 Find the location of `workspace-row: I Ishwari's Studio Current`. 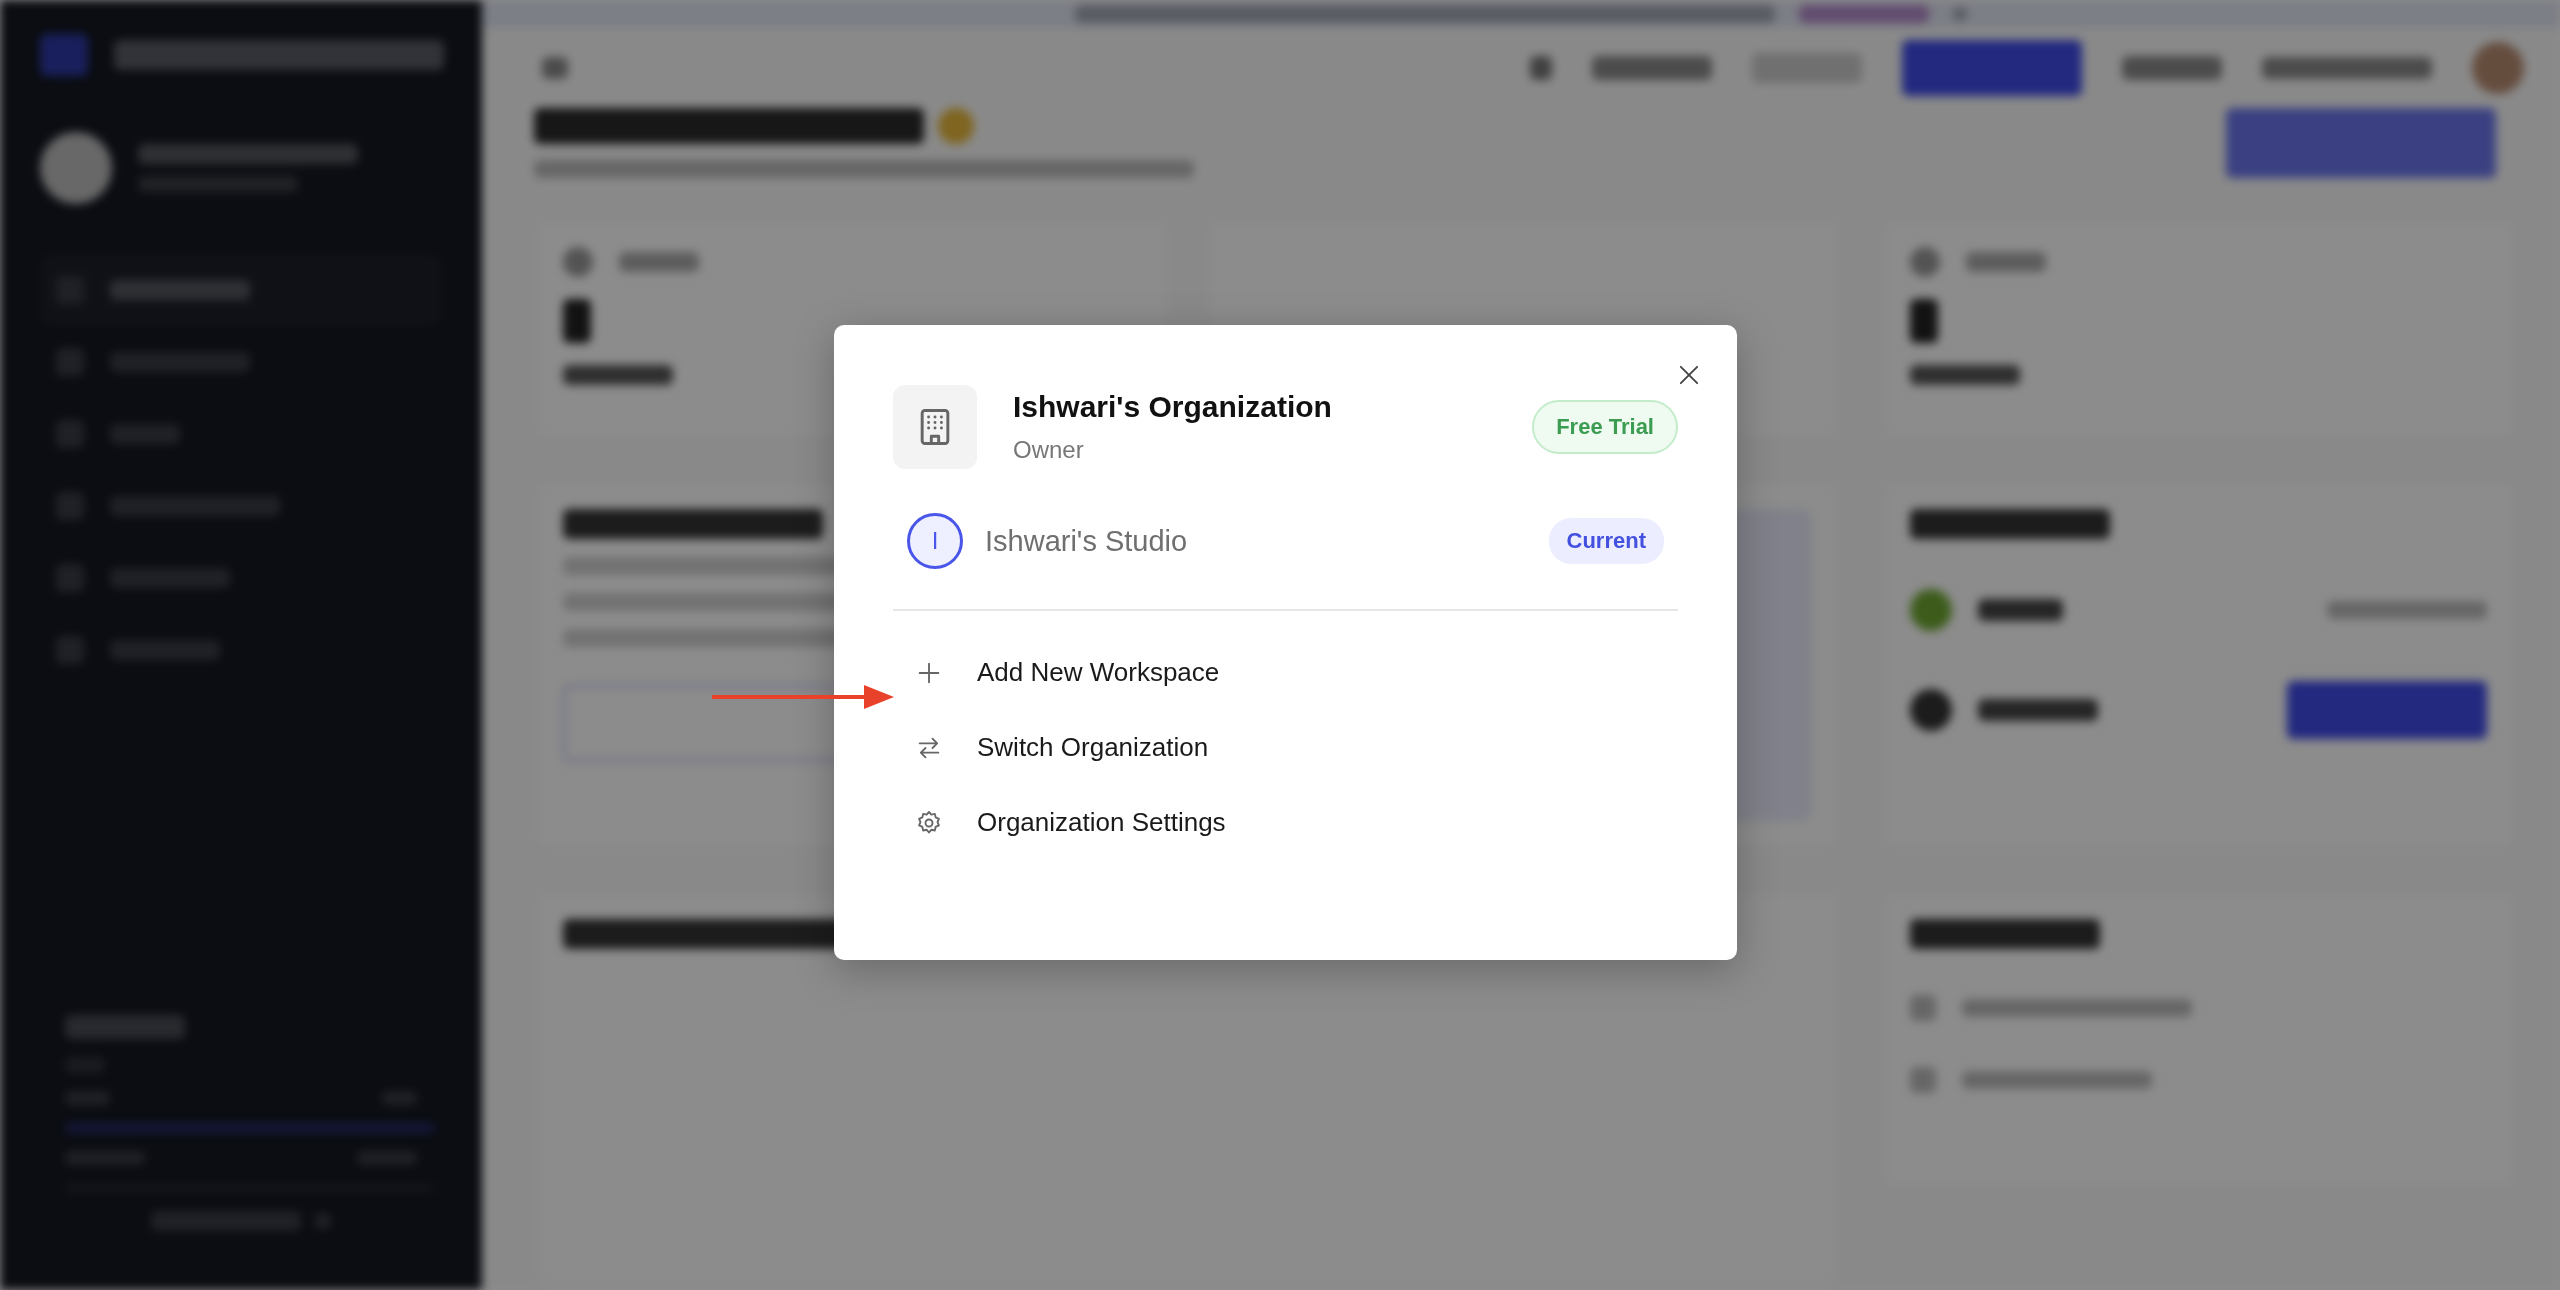

workspace-row: I Ishwari's Studio Current is located at coordinates (1285, 540).